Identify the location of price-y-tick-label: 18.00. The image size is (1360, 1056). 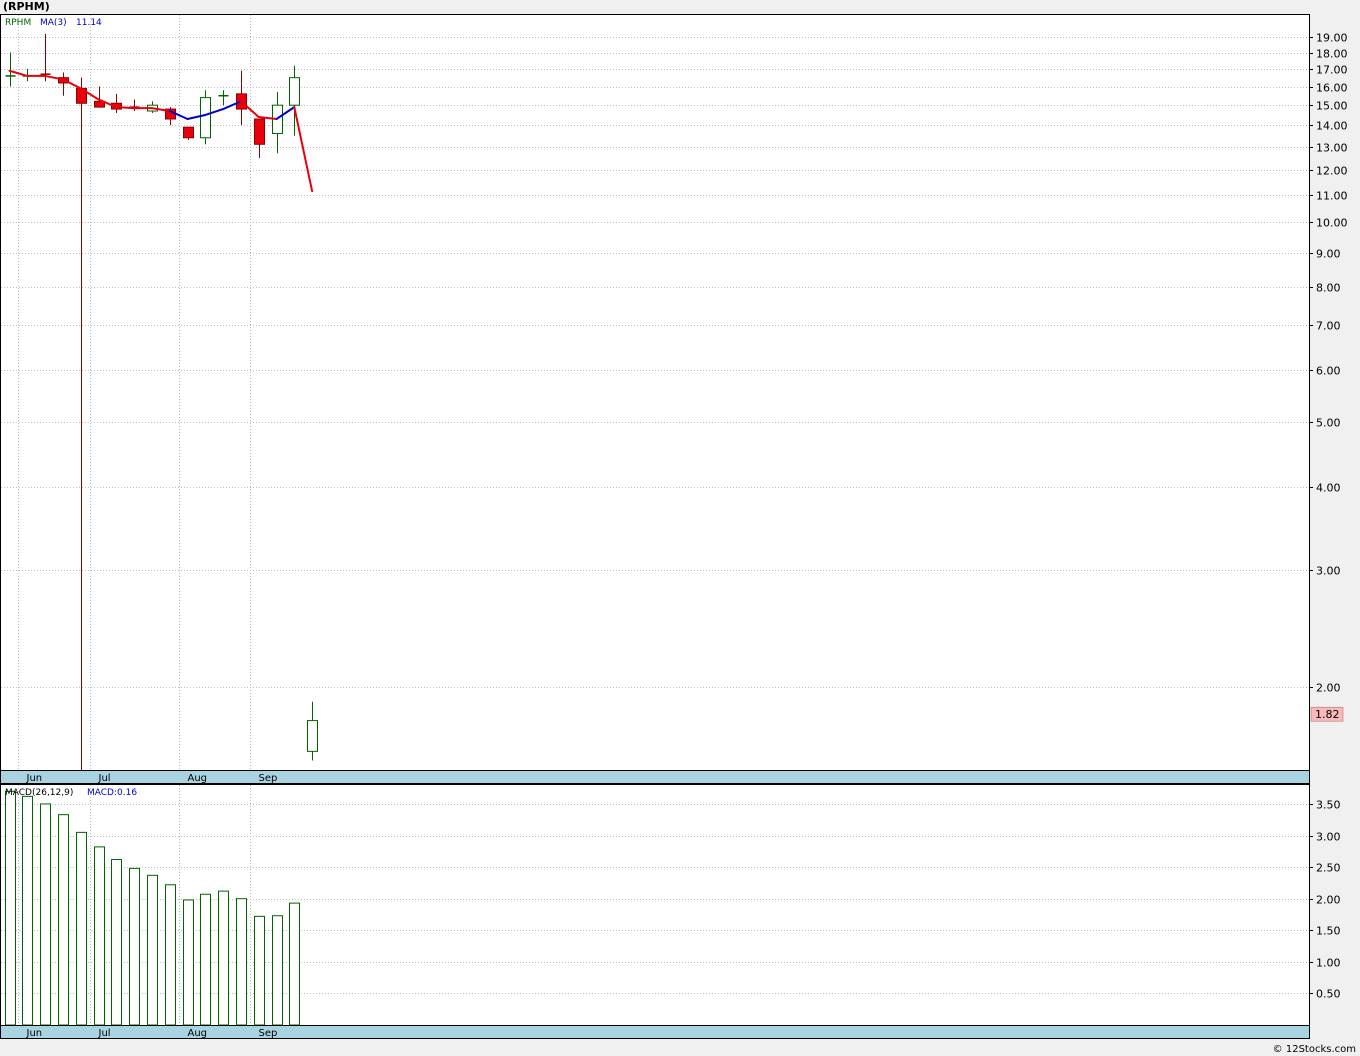
(1332, 54).